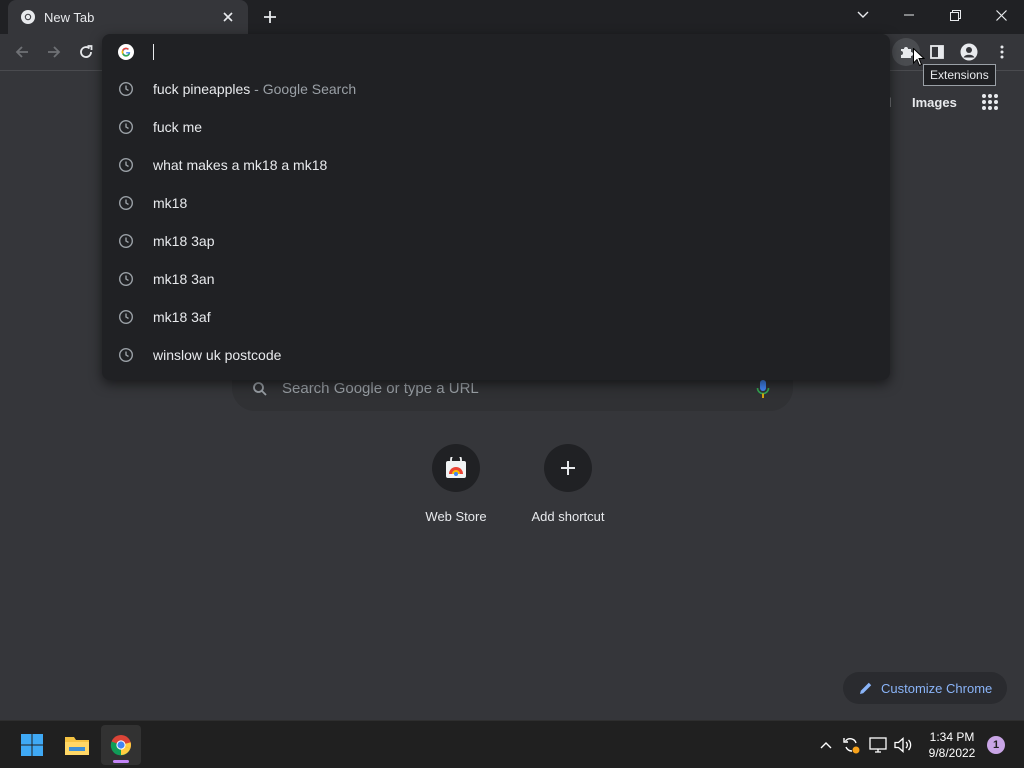  I want to click on suggestion-text: winslow uk postcode, so click(217, 355).